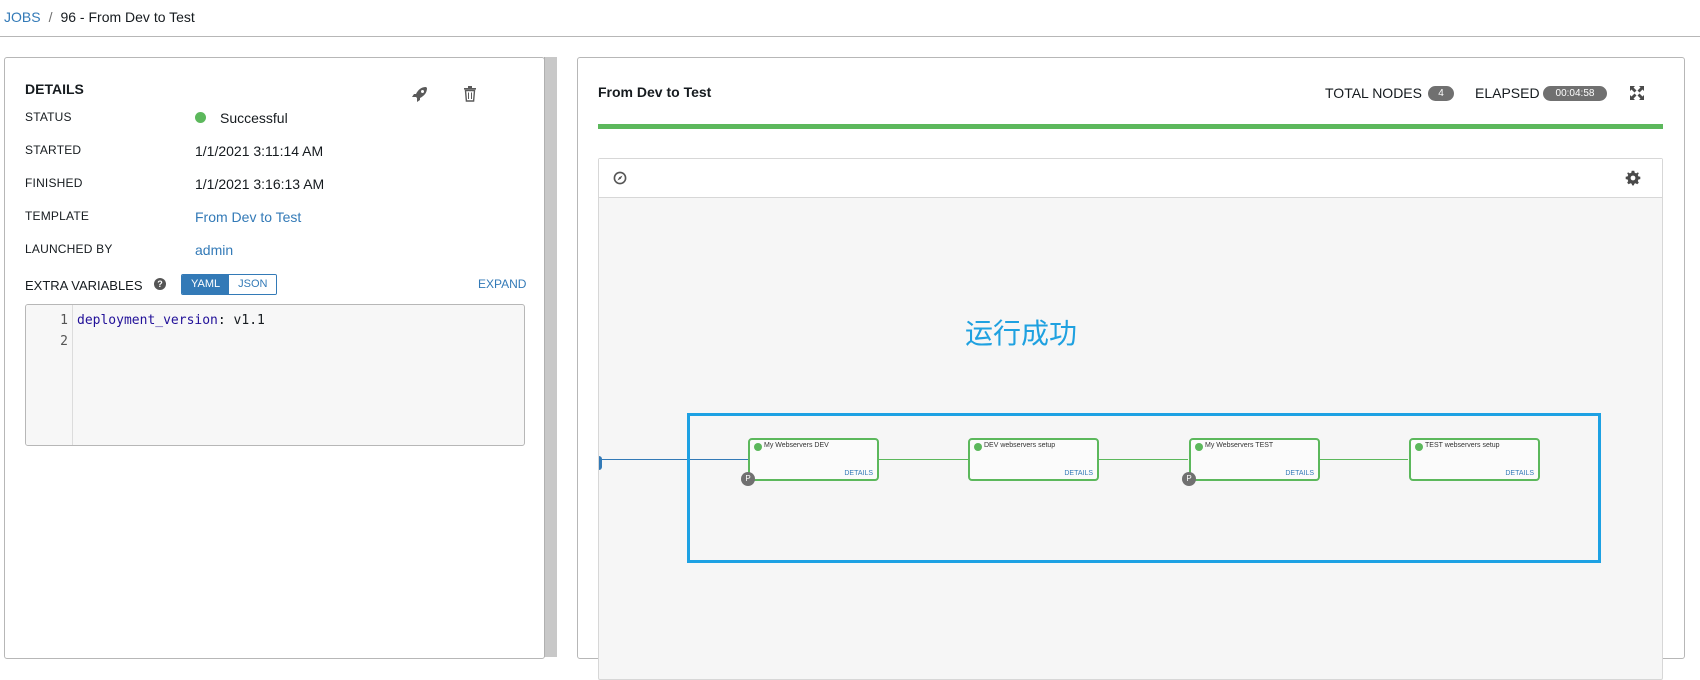 The image size is (1700, 680). What do you see at coordinates (54, 89) in the screenshot?
I see `details-title: DETAILS` at bounding box center [54, 89].